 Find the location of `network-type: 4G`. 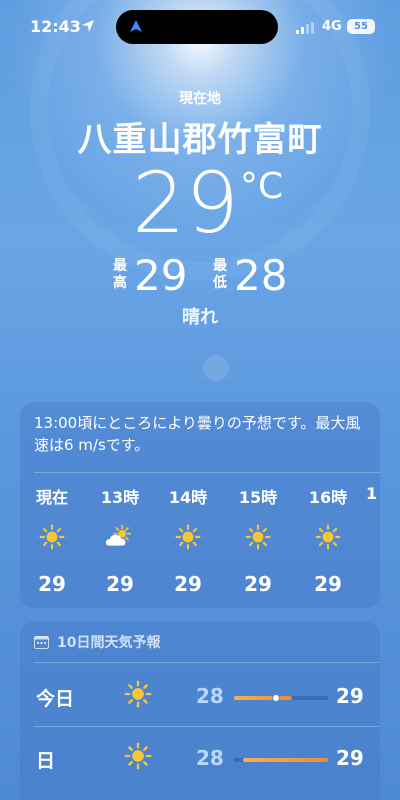

network-type: 4G is located at coordinates (332, 26).